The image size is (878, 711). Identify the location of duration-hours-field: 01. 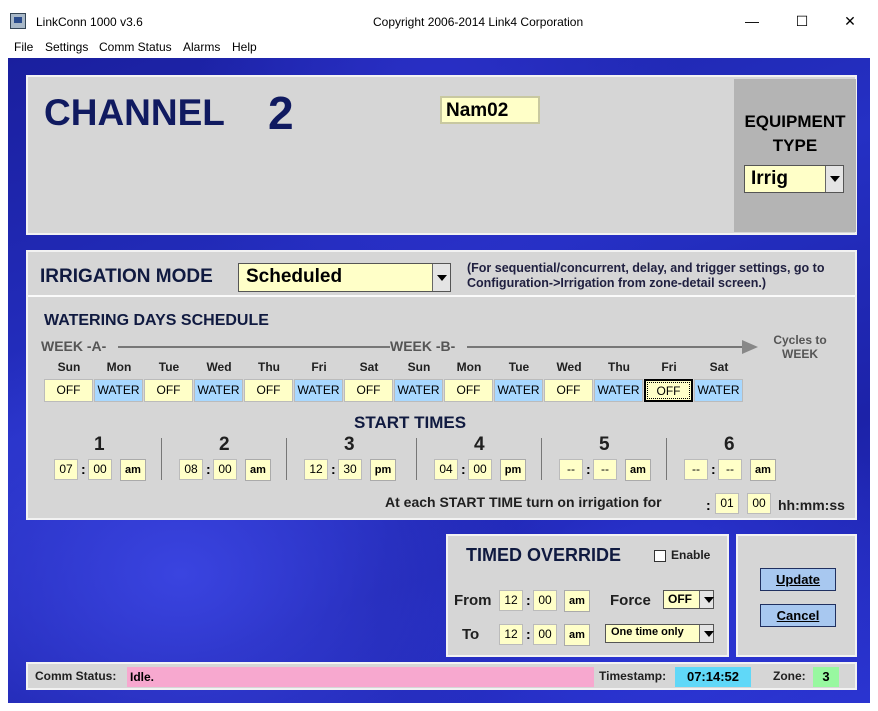
(727, 503).